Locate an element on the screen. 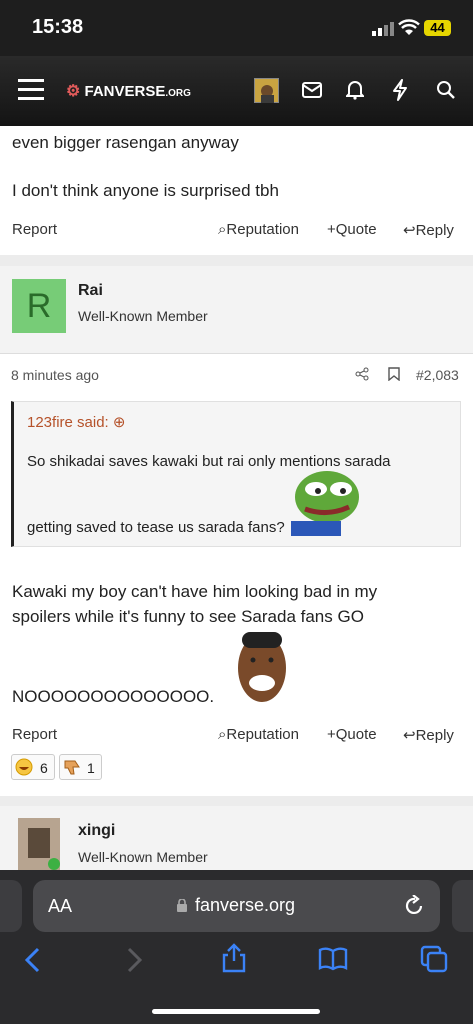 The image size is (473, 1024). tab-preview-left is located at coordinates (11, 906).